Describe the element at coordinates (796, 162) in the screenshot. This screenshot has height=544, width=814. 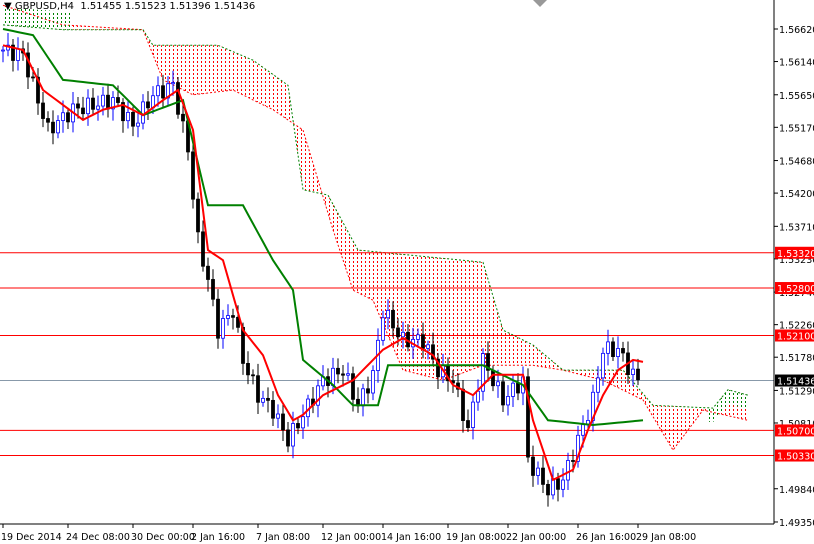
I see `y-tick-label: 1.54680` at that location.